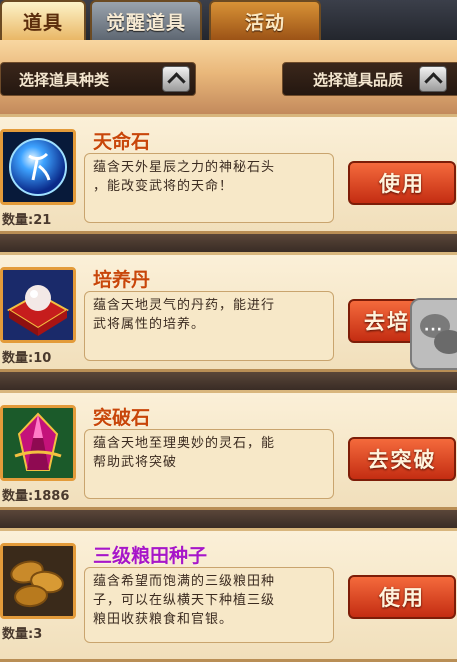 The width and height of the screenshot is (457, 662). What do you see at coordinates (163, 186) in the screenshot?
I see `description-line: ，能改变武将的天命！` at bounding box center [163, 186].